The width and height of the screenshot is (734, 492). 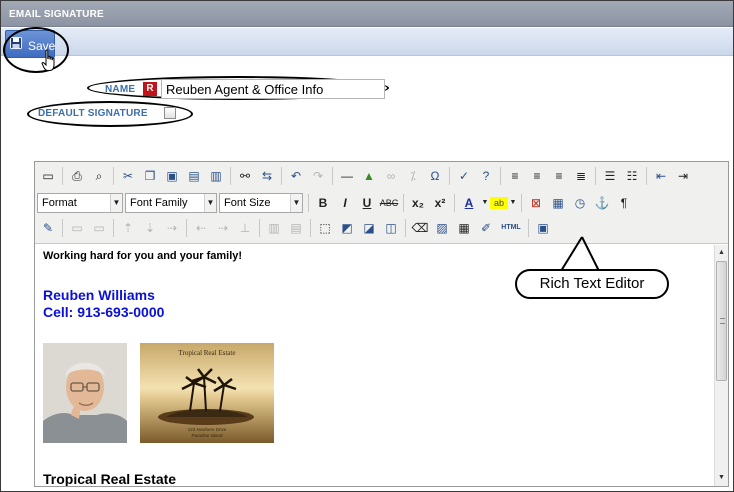 What do you see at coordinates (602, 203) in the screenshot?
I see `anchor-icon: ⚓` at bounding box center [602, 203].